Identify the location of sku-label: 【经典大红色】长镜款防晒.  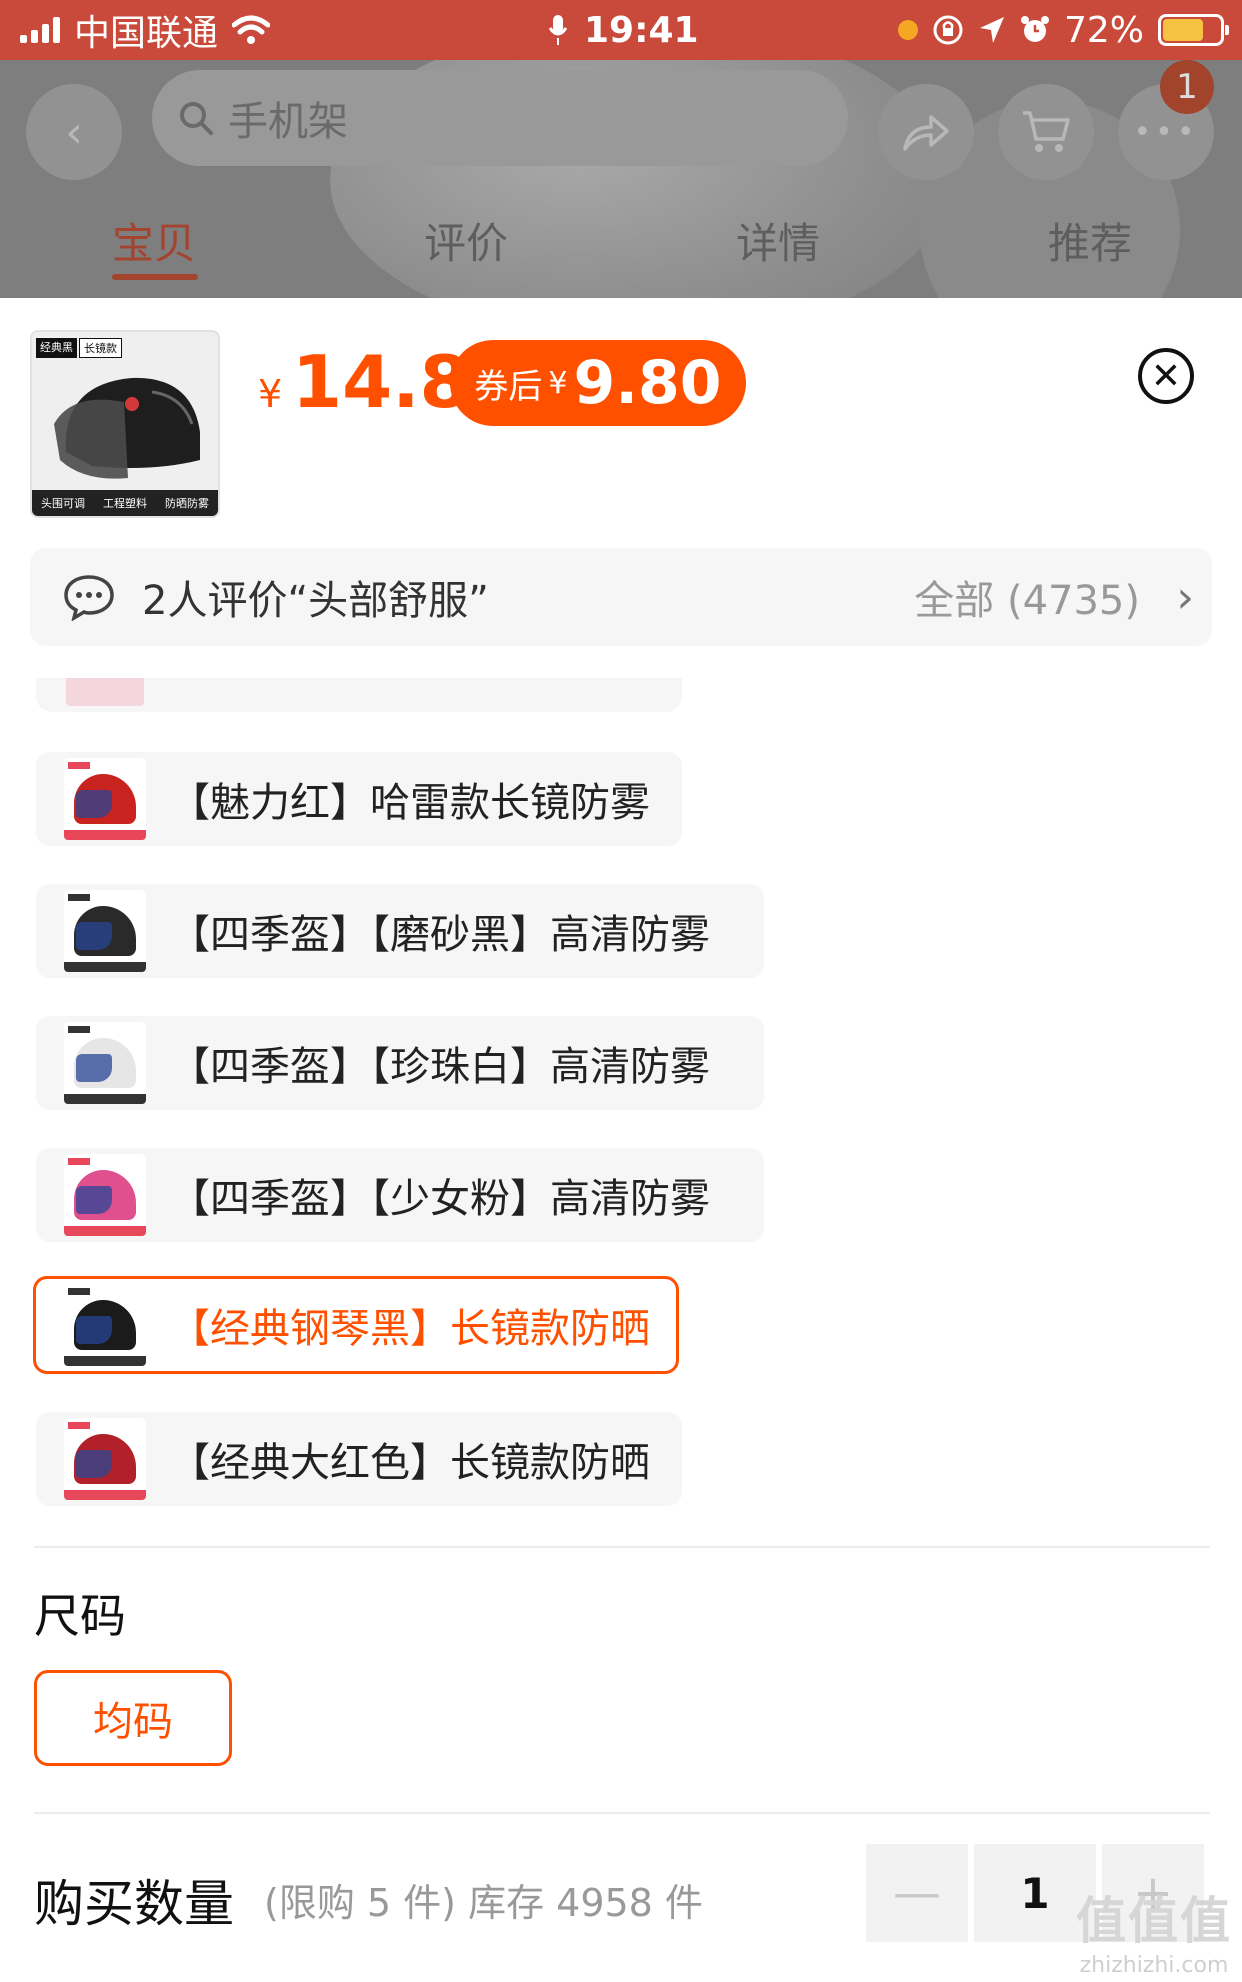
(410, 1463).